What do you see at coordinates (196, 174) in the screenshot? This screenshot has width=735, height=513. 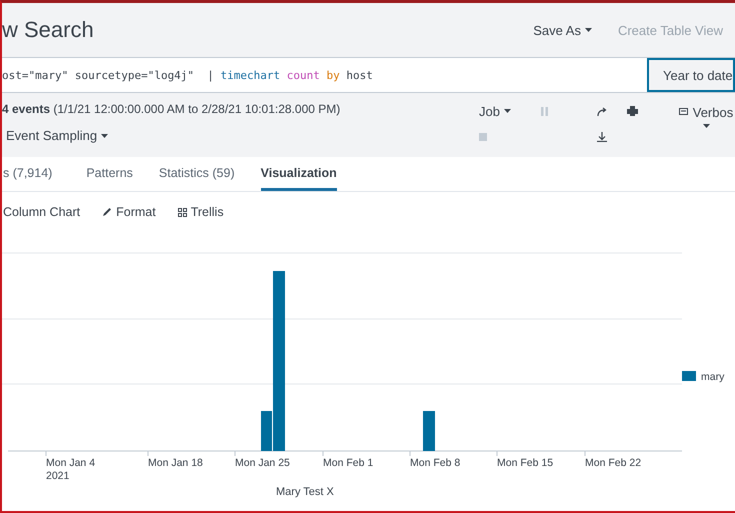 I see `results-tab: Statistics (59)` at bounding box center [196, 174].